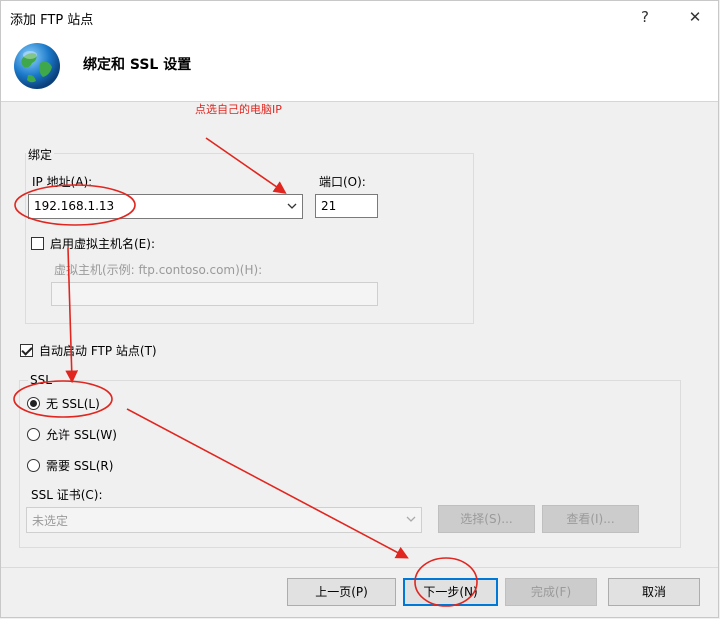 The height and width of the screenshot is (619, 720). Describe the element at coordinates (359, 17) in the screenshot. I see `title-bar: 添加 FTP 站点 ? ✕` at that location.